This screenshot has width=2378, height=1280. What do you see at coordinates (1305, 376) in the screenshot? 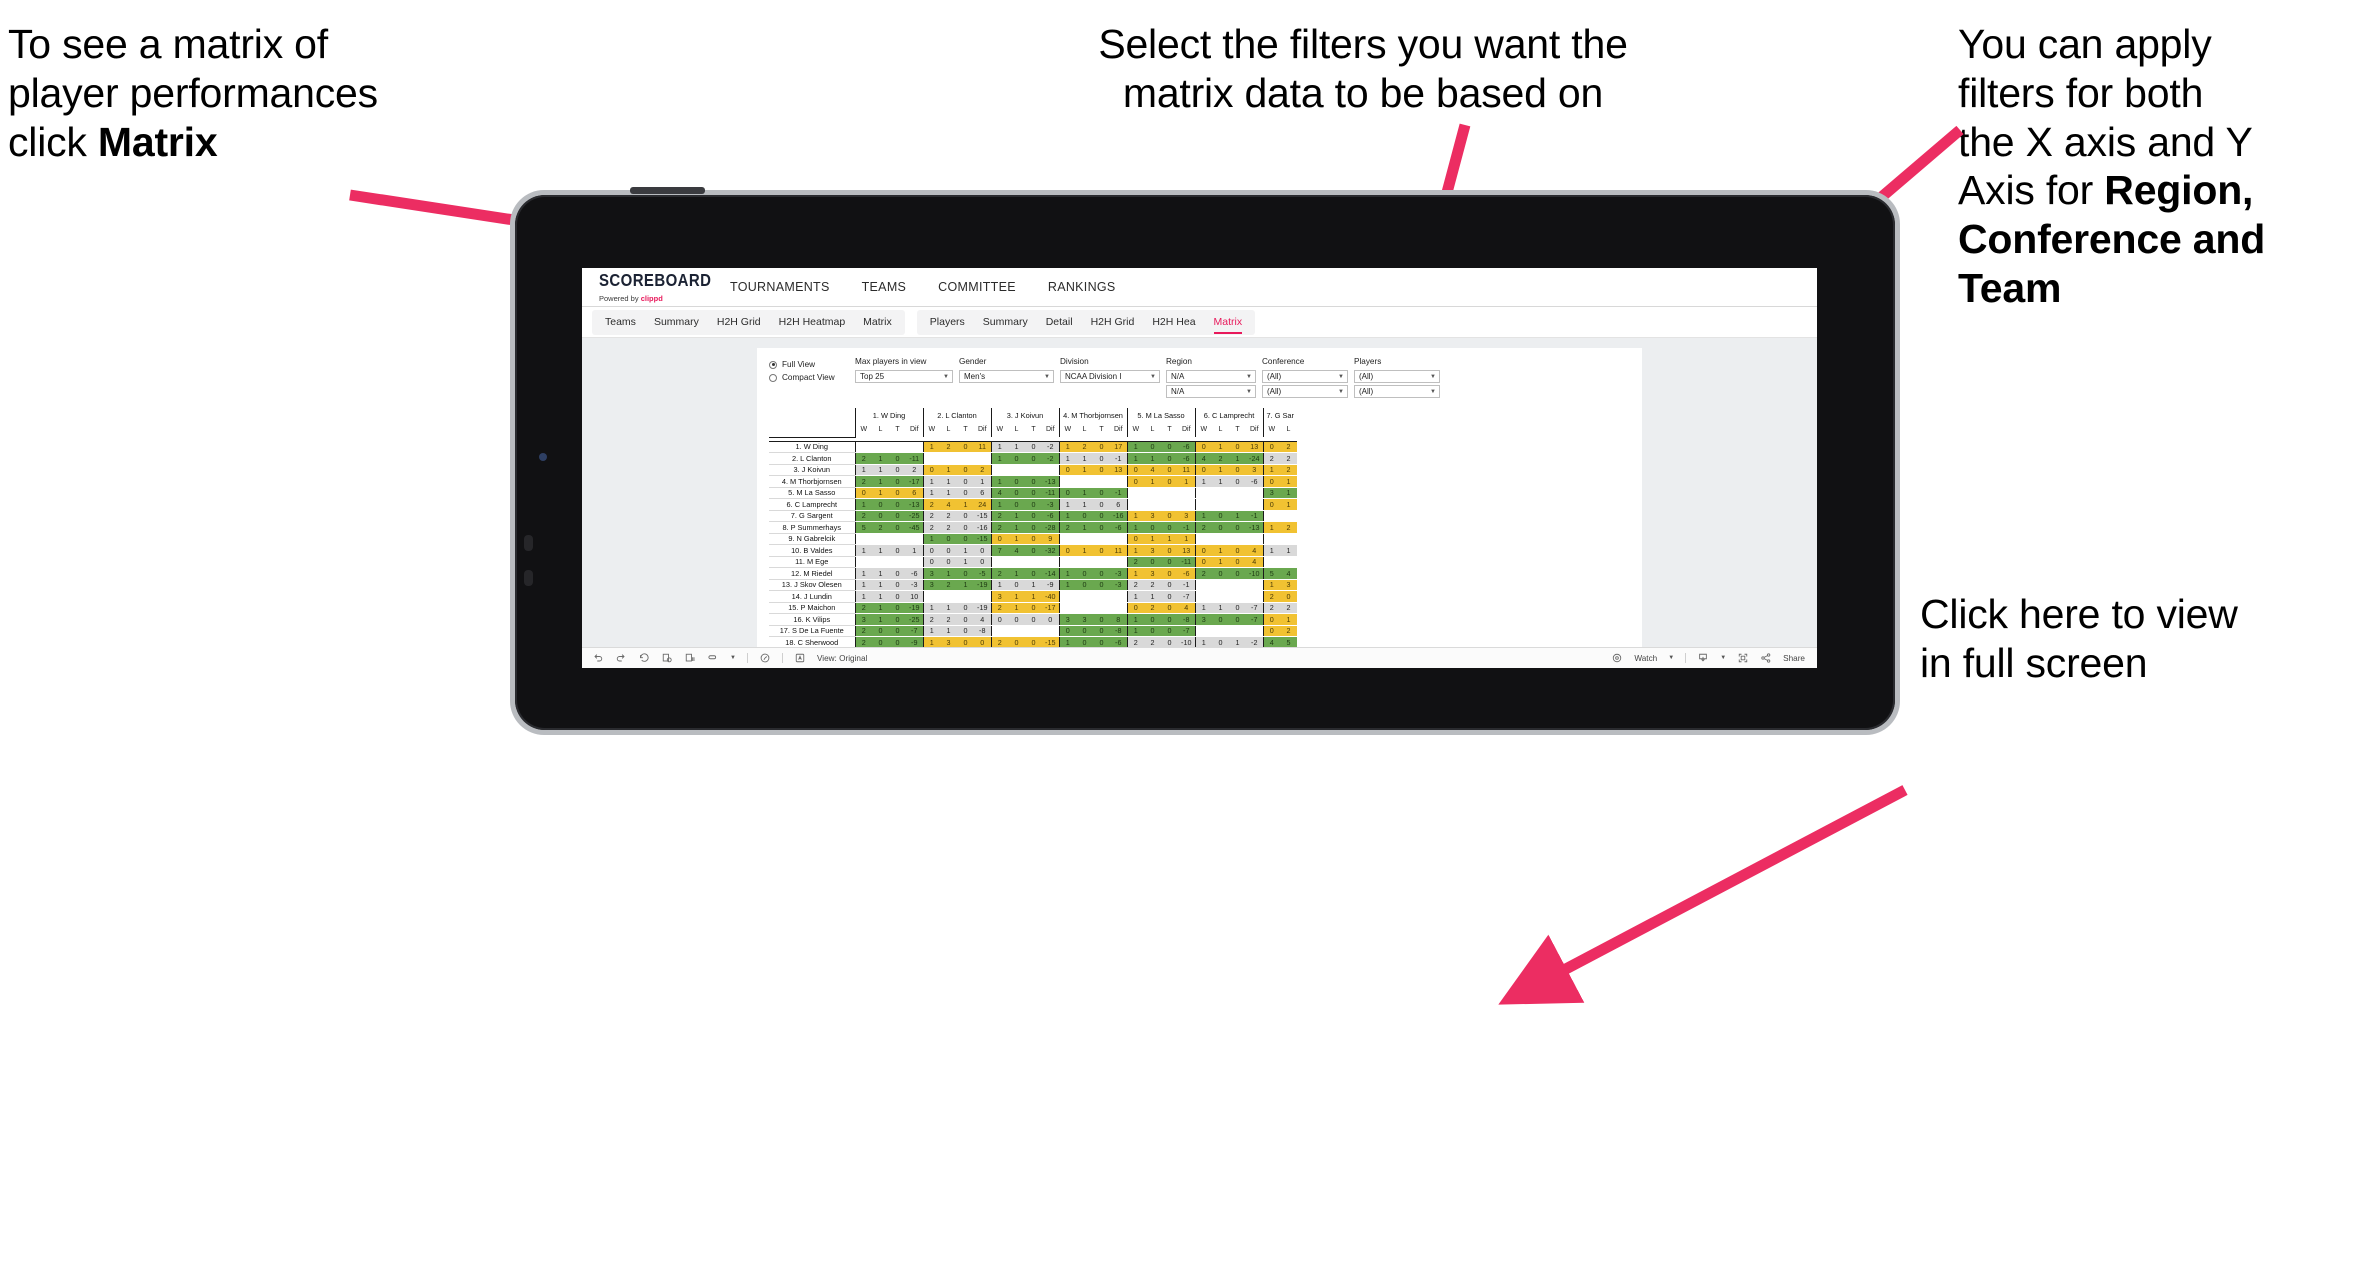
I see `select-conference-x-axis: (All) ▼` at bounding box center [1305, 376].